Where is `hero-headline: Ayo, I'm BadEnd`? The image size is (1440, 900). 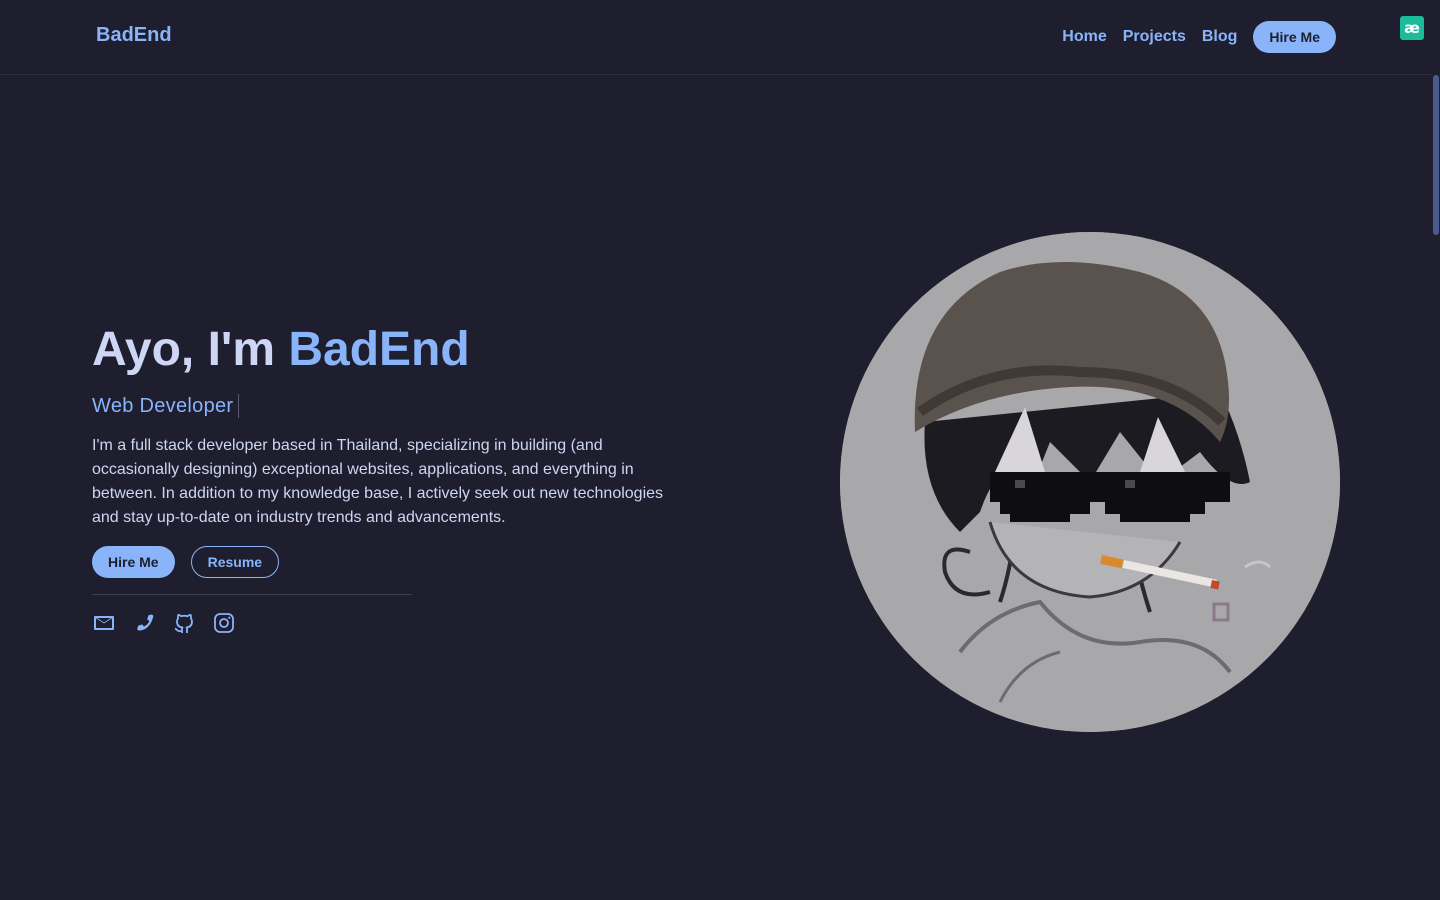
hero-headline: Ayo, I'm BadEnd is located at coordinates (402, 350).